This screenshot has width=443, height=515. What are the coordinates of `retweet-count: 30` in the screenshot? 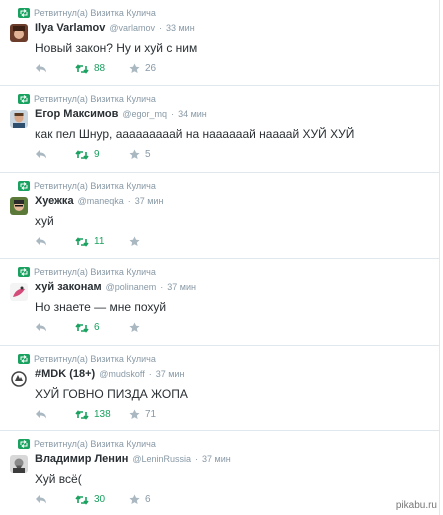 It's located at (100, 499).